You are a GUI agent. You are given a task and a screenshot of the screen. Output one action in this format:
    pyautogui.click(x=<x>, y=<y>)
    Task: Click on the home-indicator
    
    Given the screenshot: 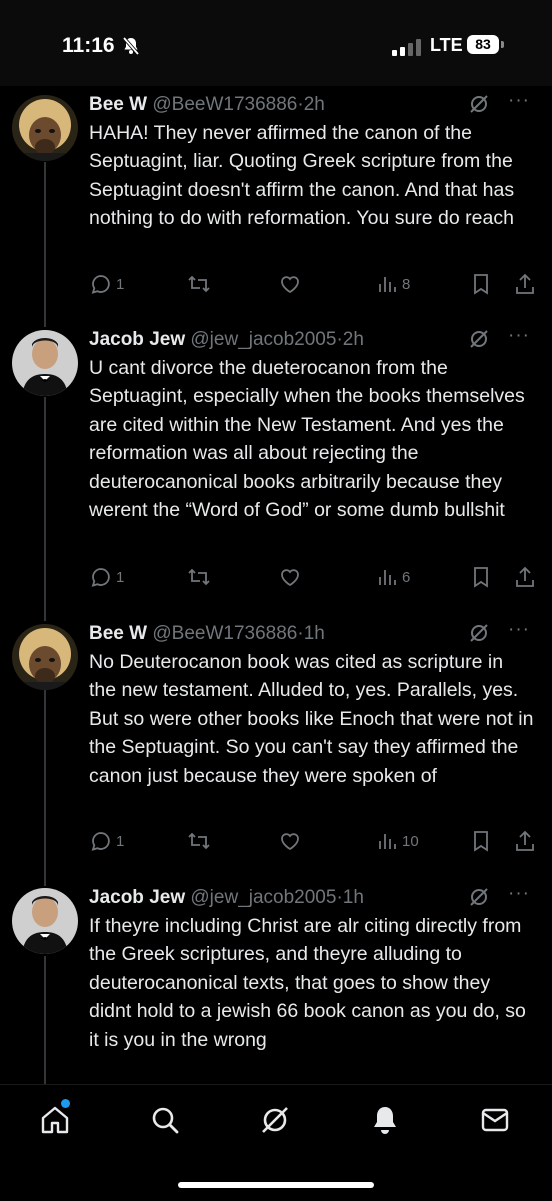 What is the action you would take?
    pyautogui.click(x=276, y=1185)
    